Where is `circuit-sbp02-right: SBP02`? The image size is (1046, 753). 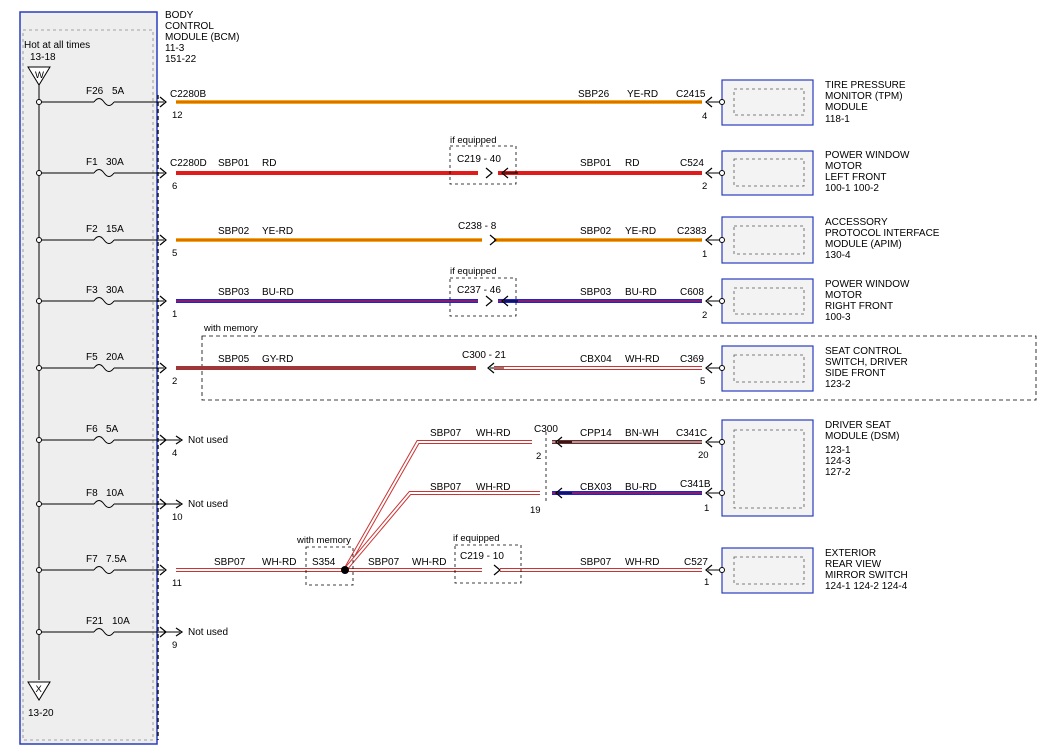
circuit-sbp02-right: SBP02 is located at coordinates (596, 231).